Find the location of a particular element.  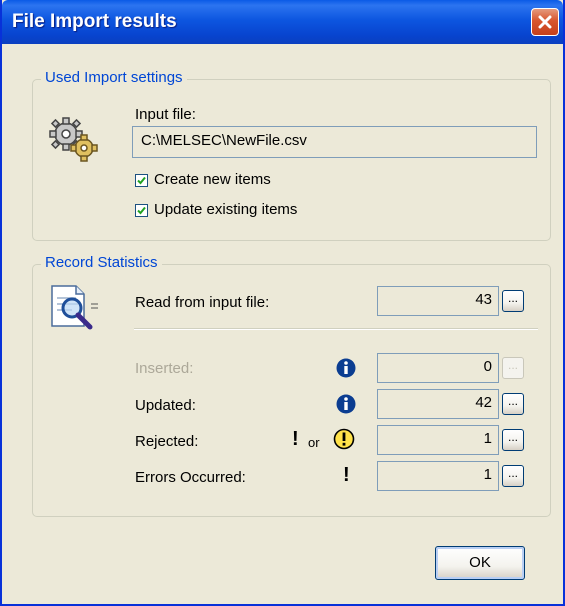

warning-circle-icon is located at coordinates (344, 439).